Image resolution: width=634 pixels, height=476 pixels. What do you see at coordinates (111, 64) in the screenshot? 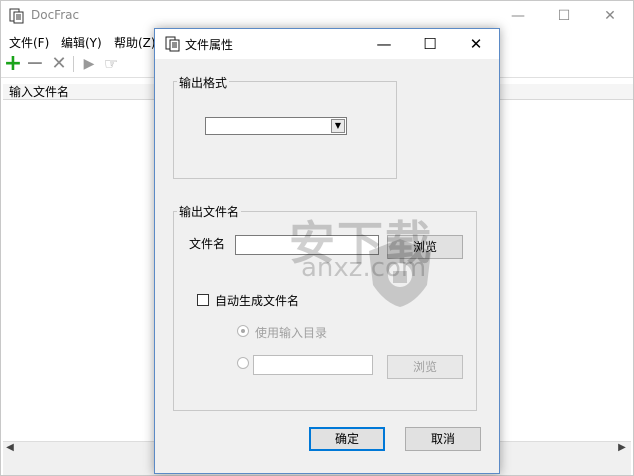
I see `hand-pointer-icon: ☞` at bounding box center [111, 64].